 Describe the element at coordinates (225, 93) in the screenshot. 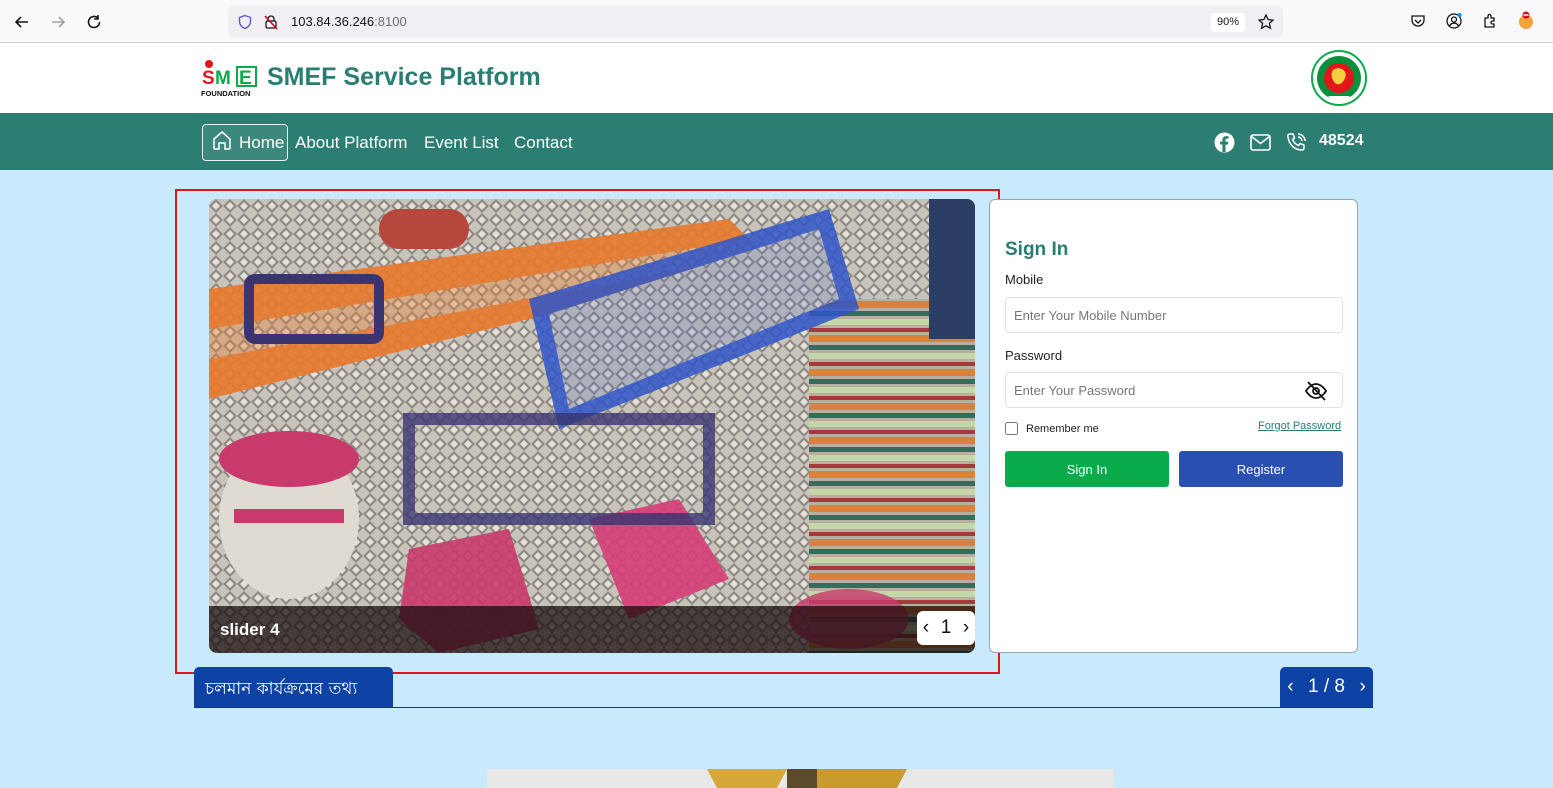

I see `svg-text: FOUNDATION` at that location.